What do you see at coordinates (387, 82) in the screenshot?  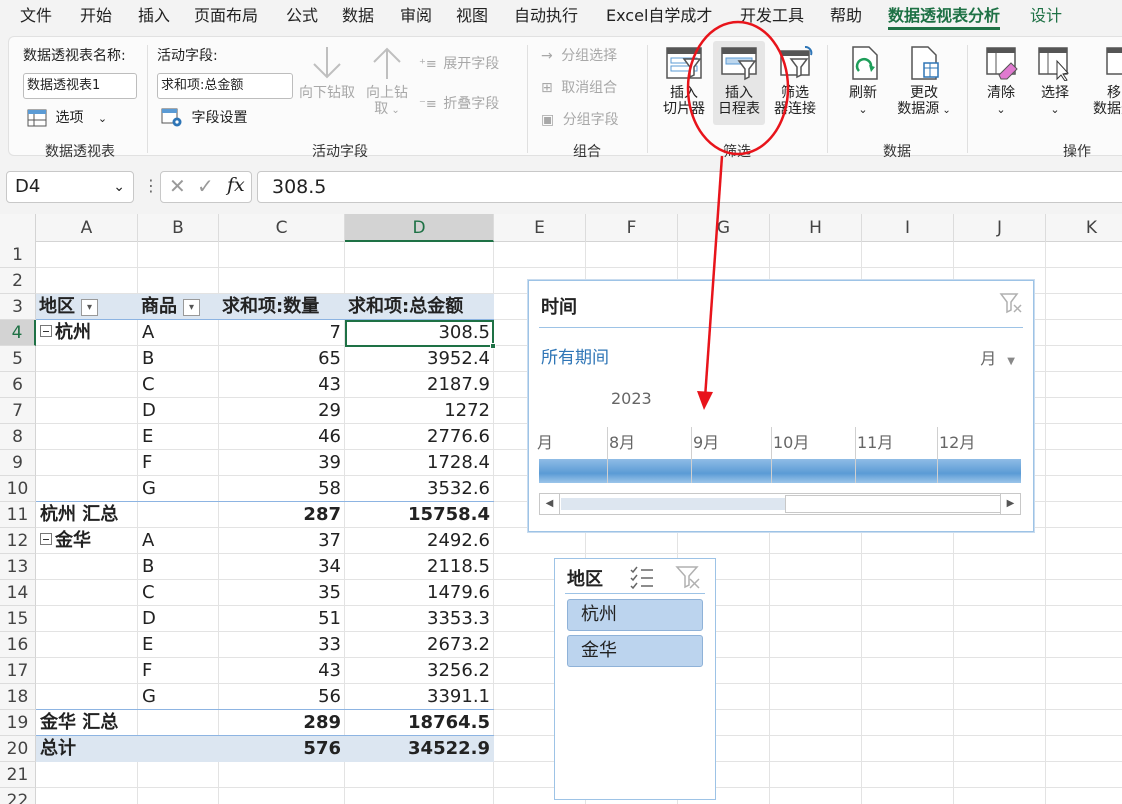 I see `drill-up-button: 向上钻 取 ⌄` at bounding box center [387, 82].